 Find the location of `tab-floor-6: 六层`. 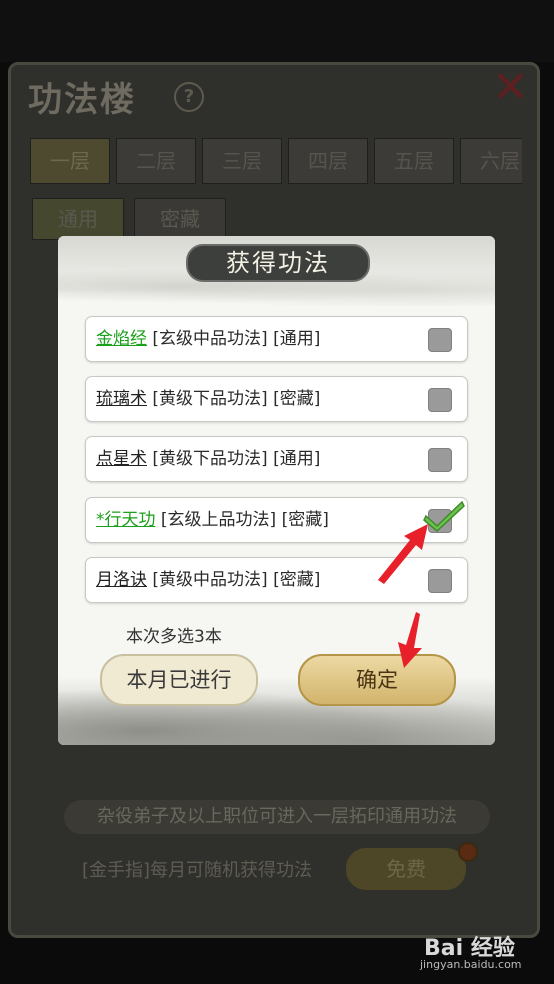

tab-floor-6: 六层 is located at coordinates (491, 161).